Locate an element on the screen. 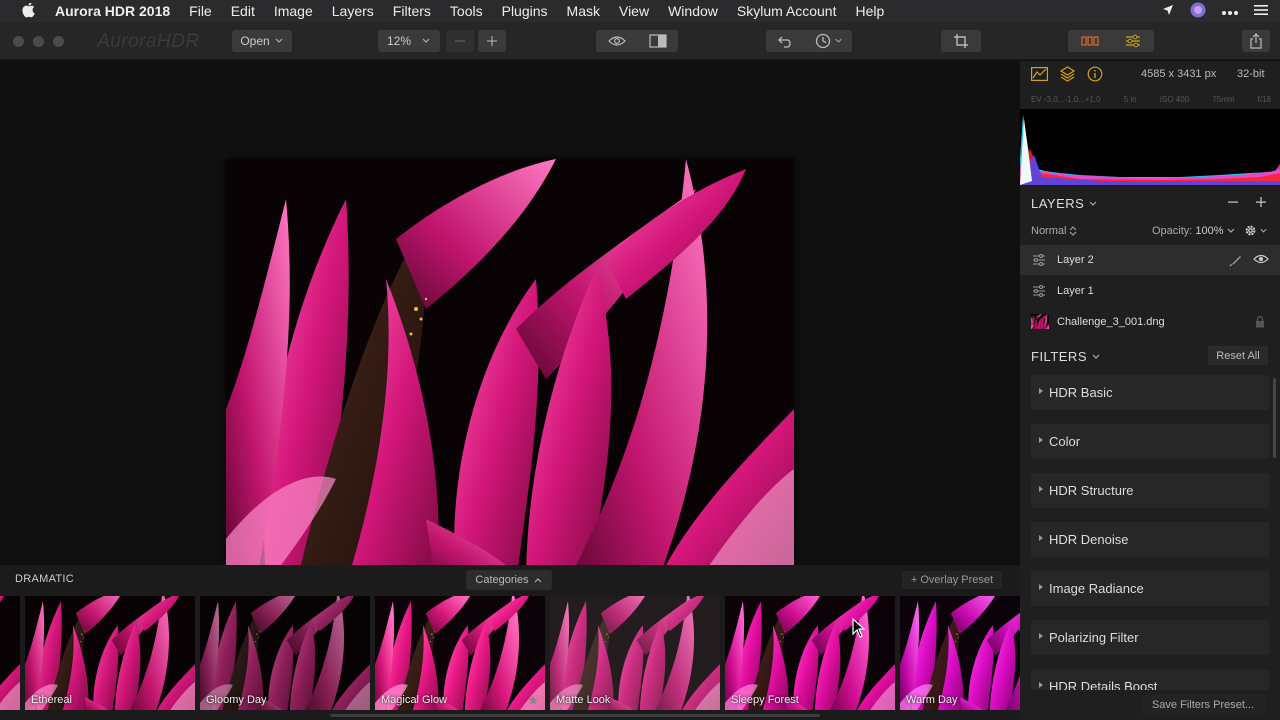 The width and height of the screenshot is (1280, 720). info-bar: 4585 x 3431 px 32-bit is located at coordinates (1150, 75).